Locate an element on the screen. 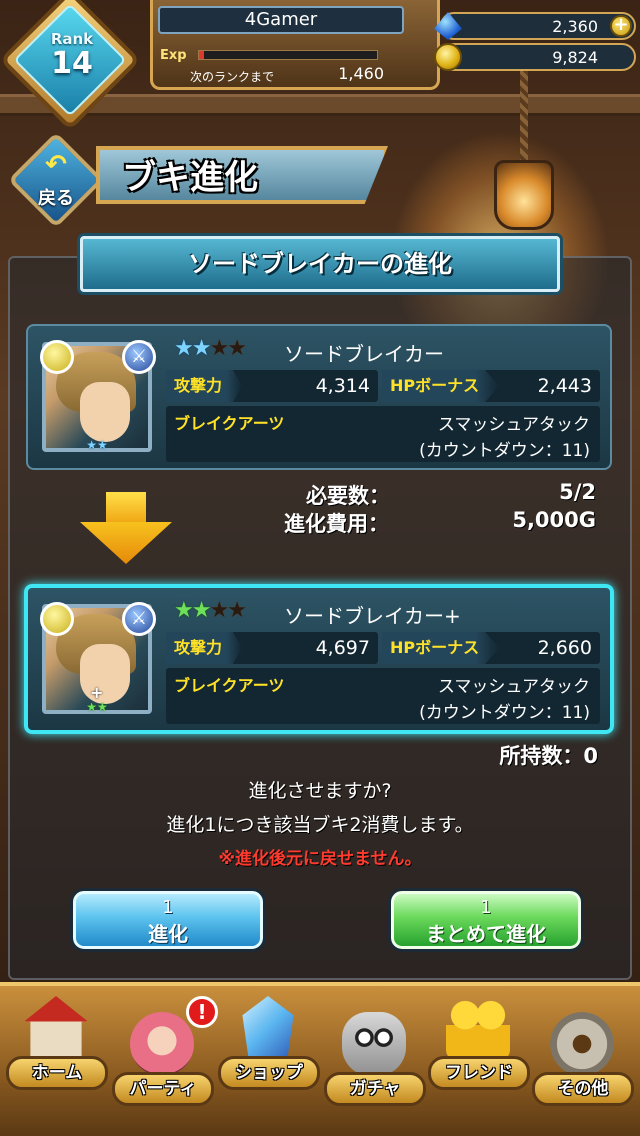  nav-friend-label: フレンド is located at coordinates (479, 1073).